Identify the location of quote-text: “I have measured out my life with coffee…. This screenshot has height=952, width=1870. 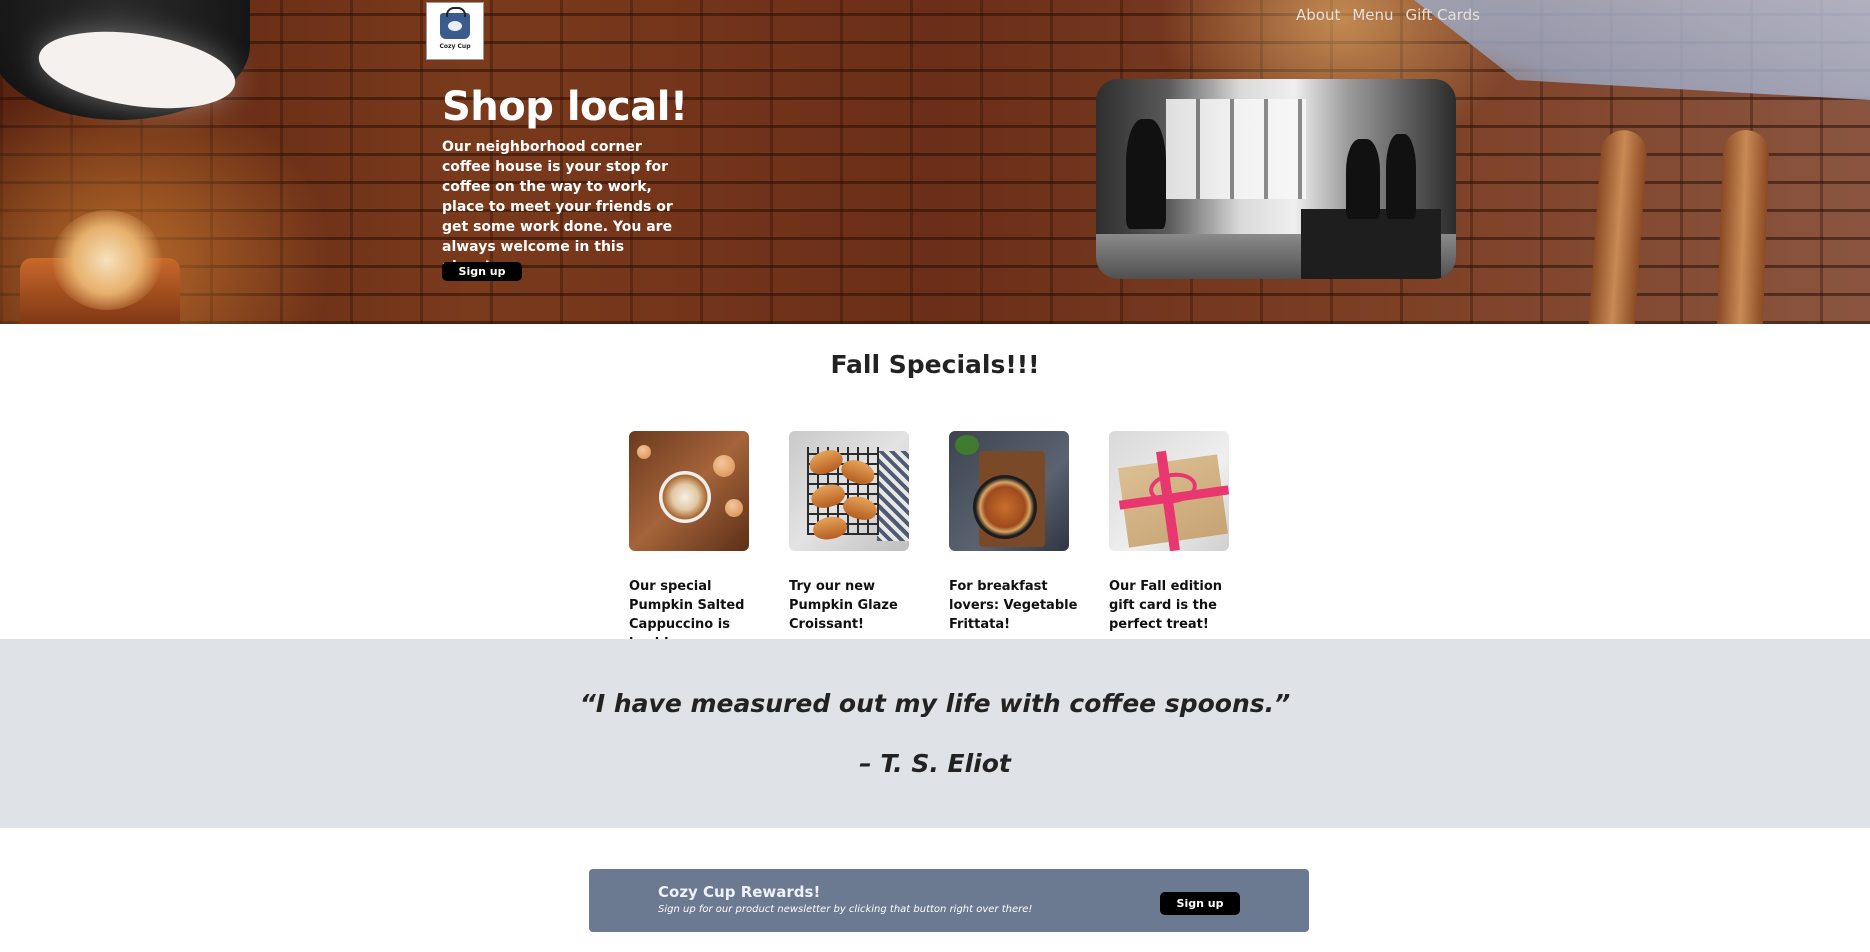
(935, 703).